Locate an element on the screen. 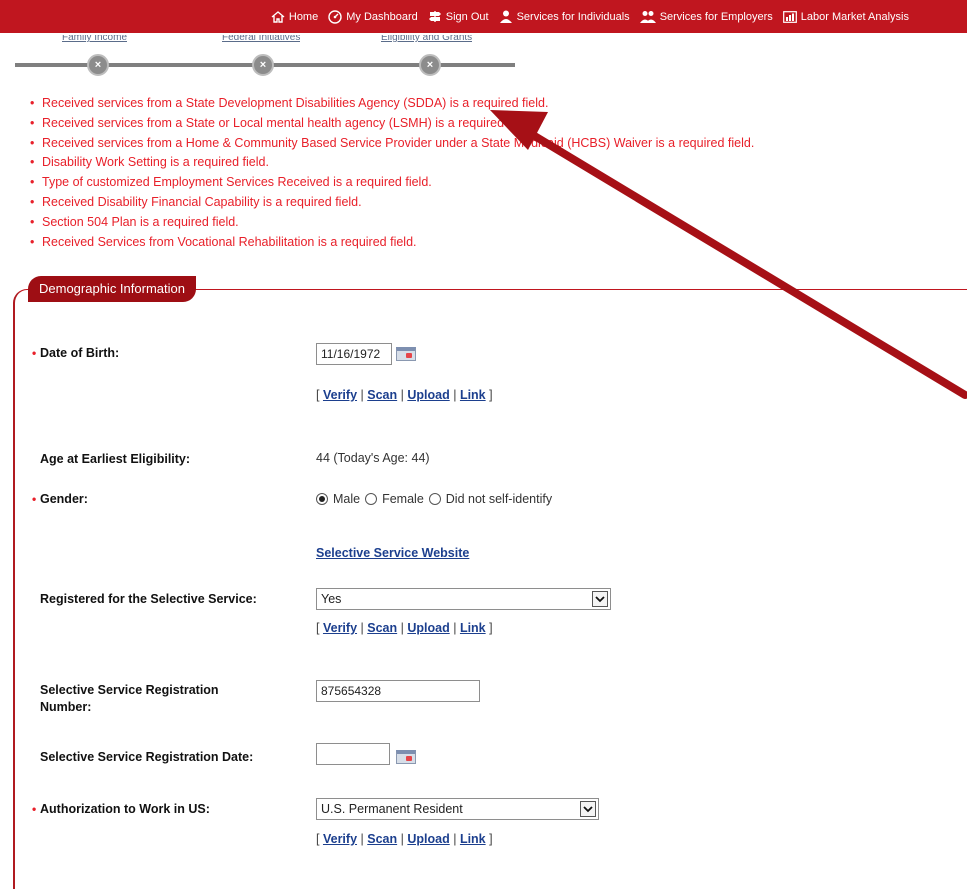  age-label: Age at Earliest Eligibility: is located at coordinates (115, 459).